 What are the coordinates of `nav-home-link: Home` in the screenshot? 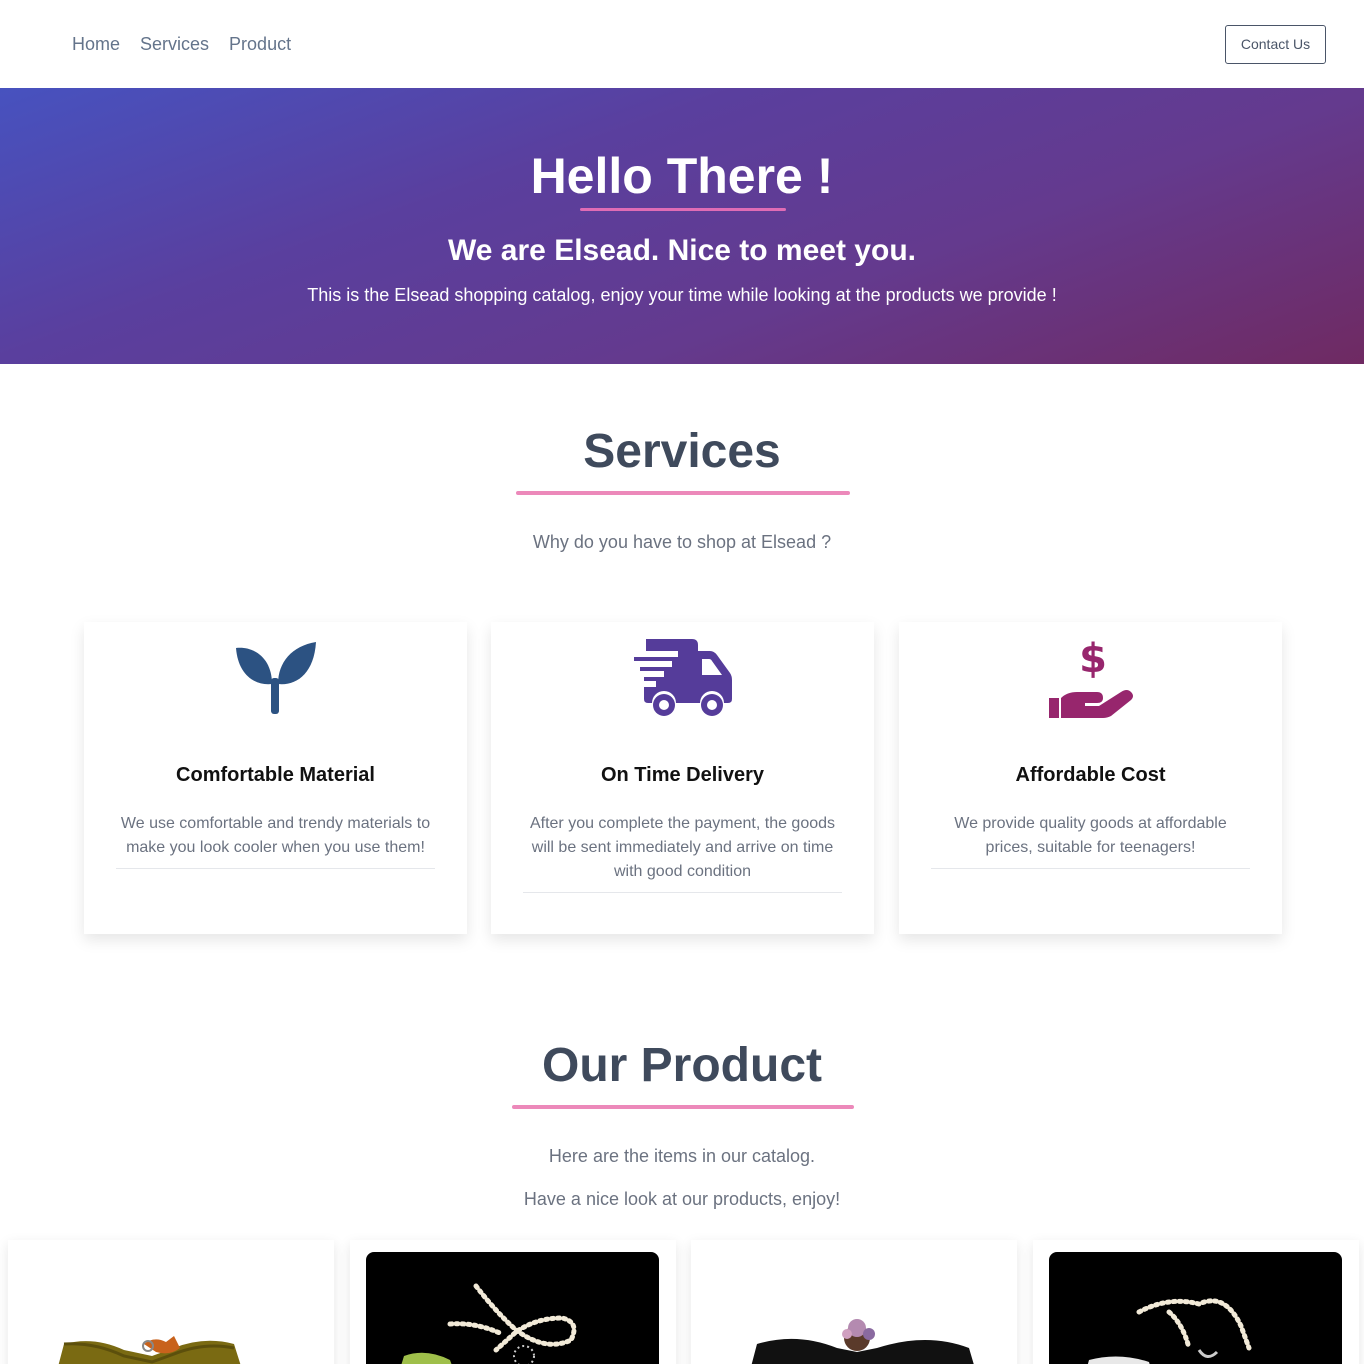 It's located at (96, 44).